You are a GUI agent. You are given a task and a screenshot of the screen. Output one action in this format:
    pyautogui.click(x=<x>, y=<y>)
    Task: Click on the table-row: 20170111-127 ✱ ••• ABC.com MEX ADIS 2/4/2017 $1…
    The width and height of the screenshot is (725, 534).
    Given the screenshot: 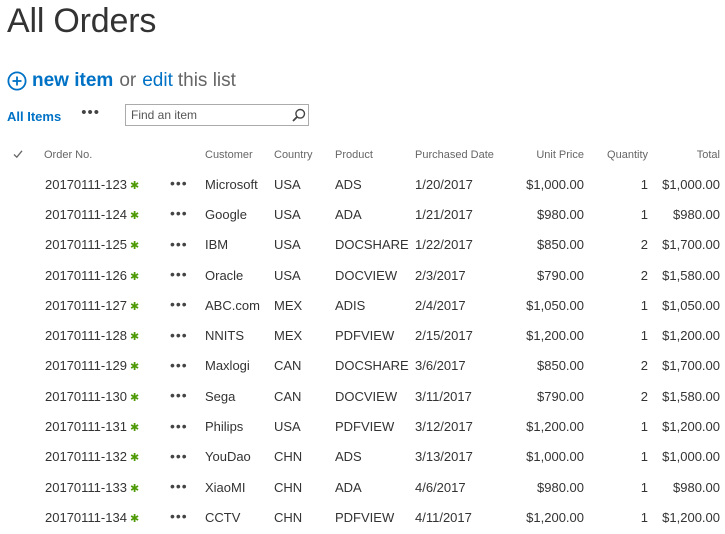 What is the action you would take?
    pyautogui.click(x=360, y=305)
    